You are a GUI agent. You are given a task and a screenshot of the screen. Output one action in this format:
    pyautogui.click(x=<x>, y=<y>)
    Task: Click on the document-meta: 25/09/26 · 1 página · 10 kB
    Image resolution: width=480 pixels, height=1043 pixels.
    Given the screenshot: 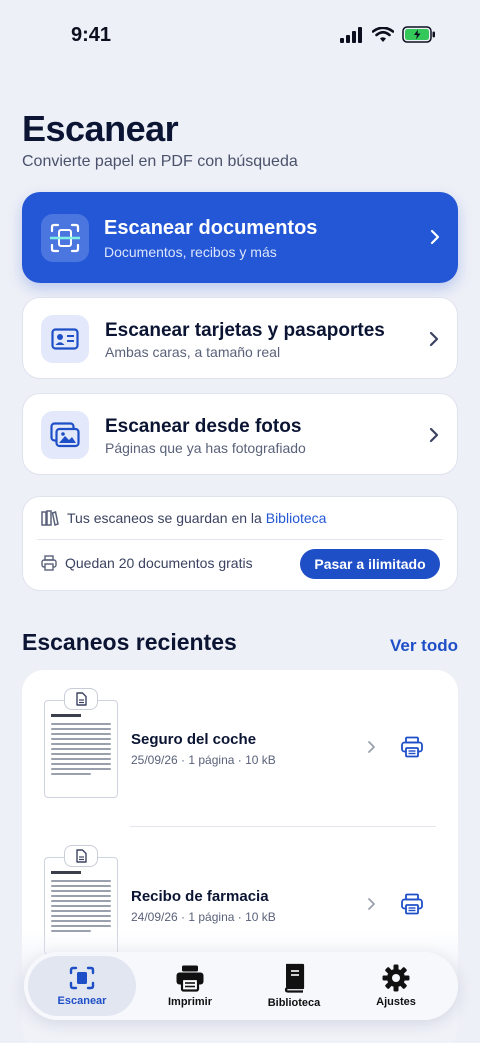 What is the action you would take?
    pyautogui.click(x=203, y=760)
    